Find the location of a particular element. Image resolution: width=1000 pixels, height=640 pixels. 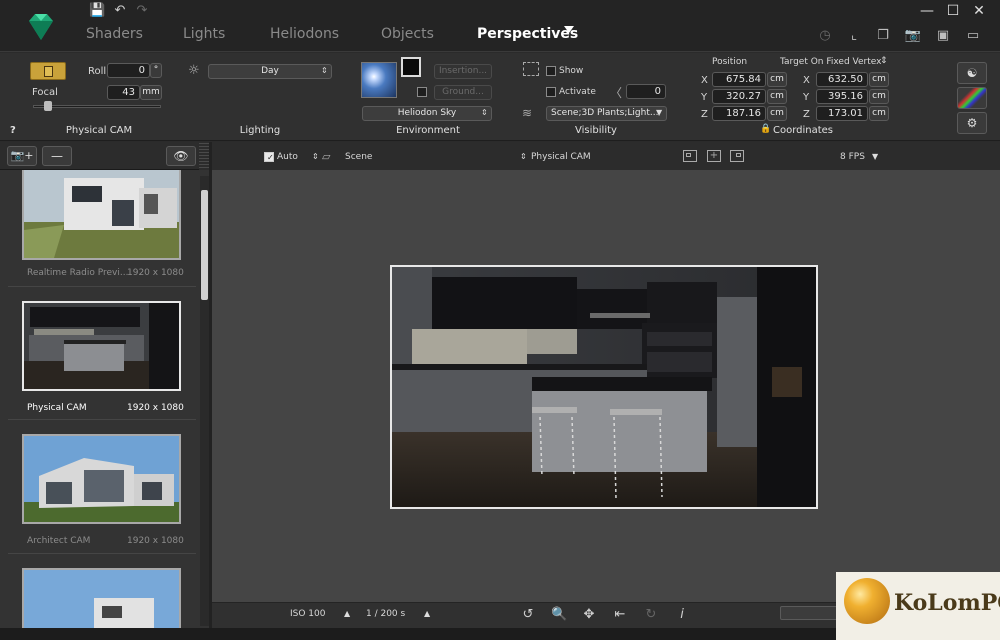

maximize-icon: ☐ is located at coordinates (953, 11).